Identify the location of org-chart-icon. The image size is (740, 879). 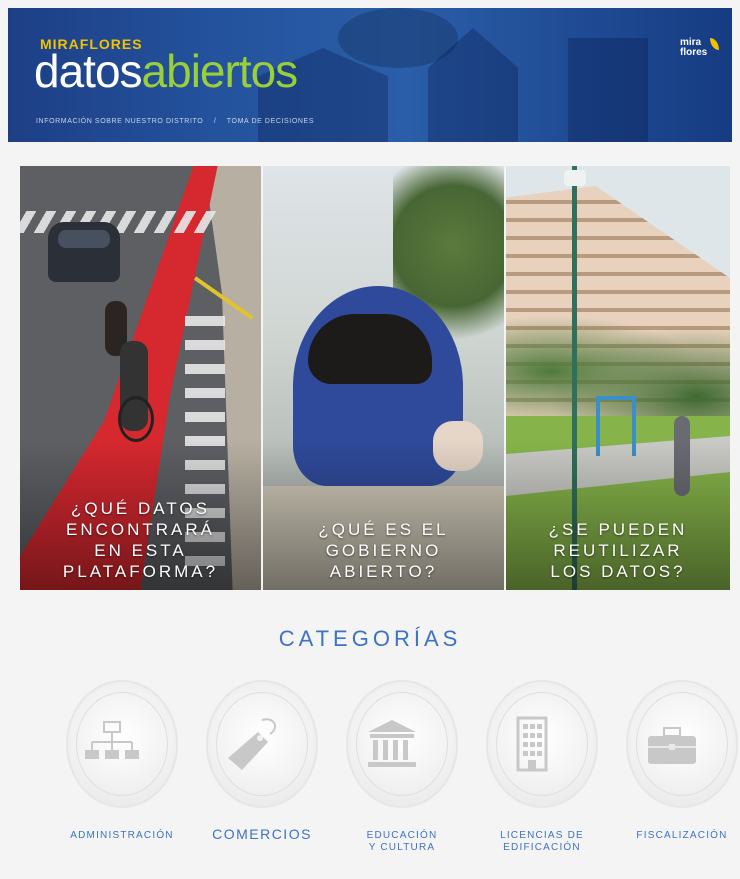
(112, 740).